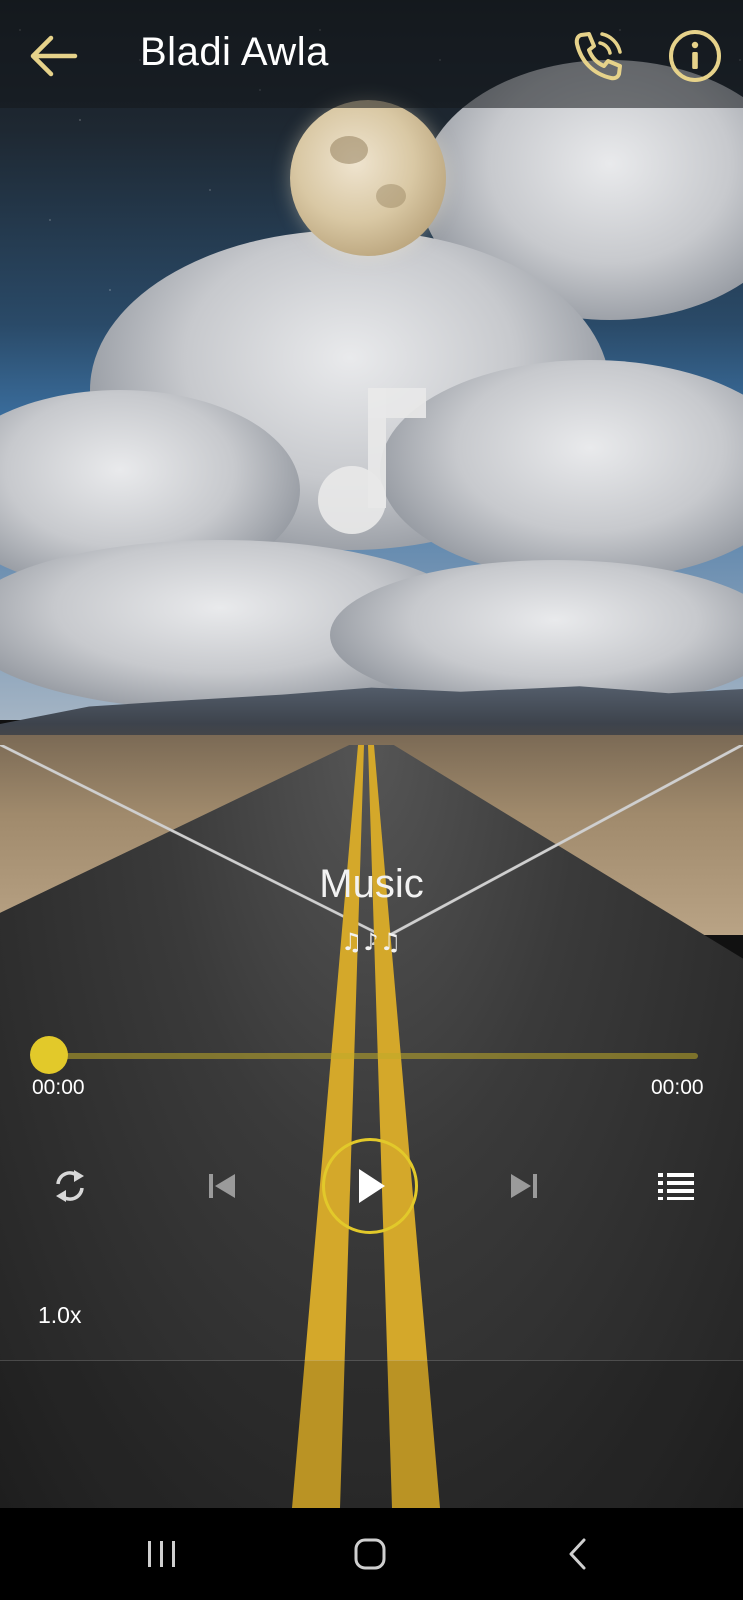 The image size is (743, 1600). I want to click on back-chevron-icon, so click(577, 1554).